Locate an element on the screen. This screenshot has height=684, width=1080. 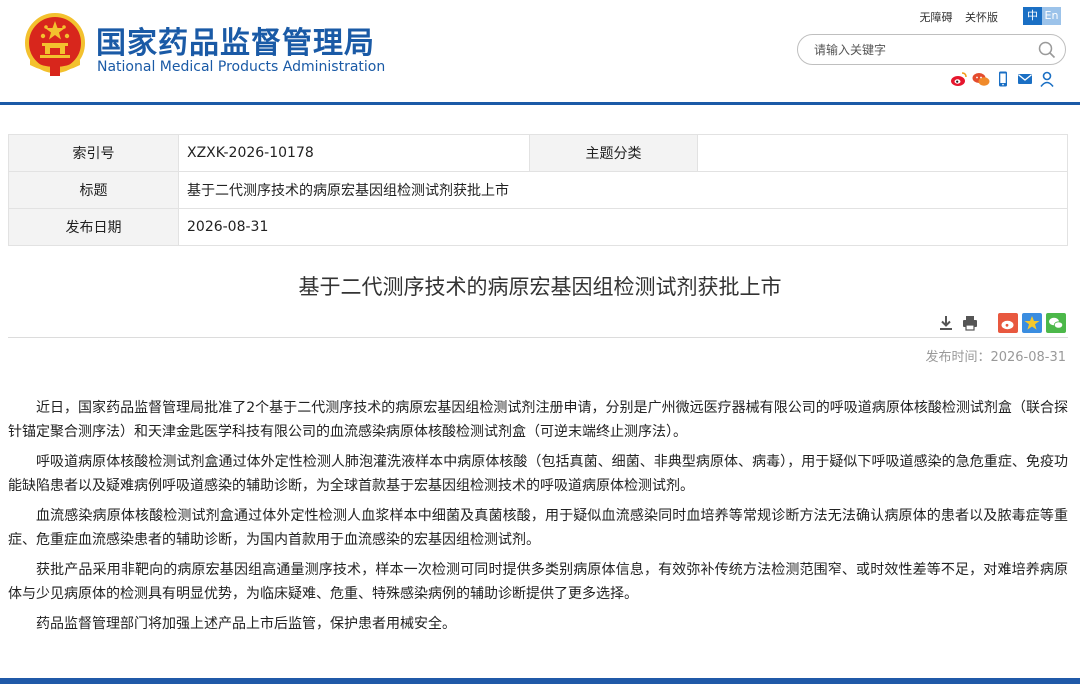
table-row: 标题 基于二代测序技术的病原宏基因组检测试剂获批上市 is located at coordinates (538, 190).